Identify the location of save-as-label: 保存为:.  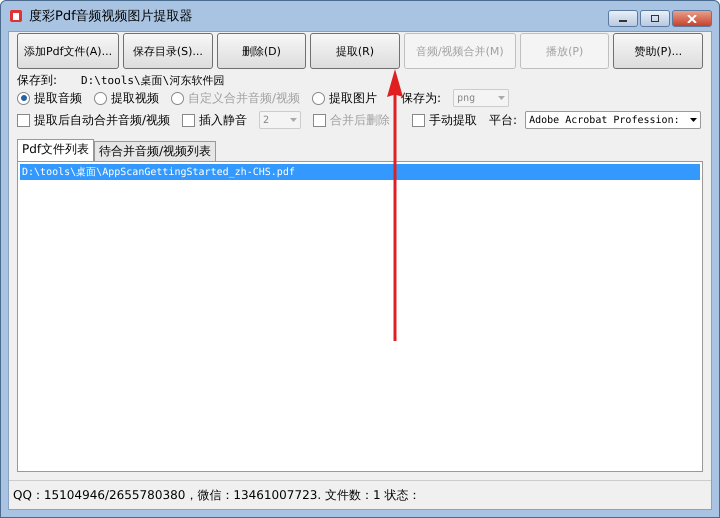
(421, 98).